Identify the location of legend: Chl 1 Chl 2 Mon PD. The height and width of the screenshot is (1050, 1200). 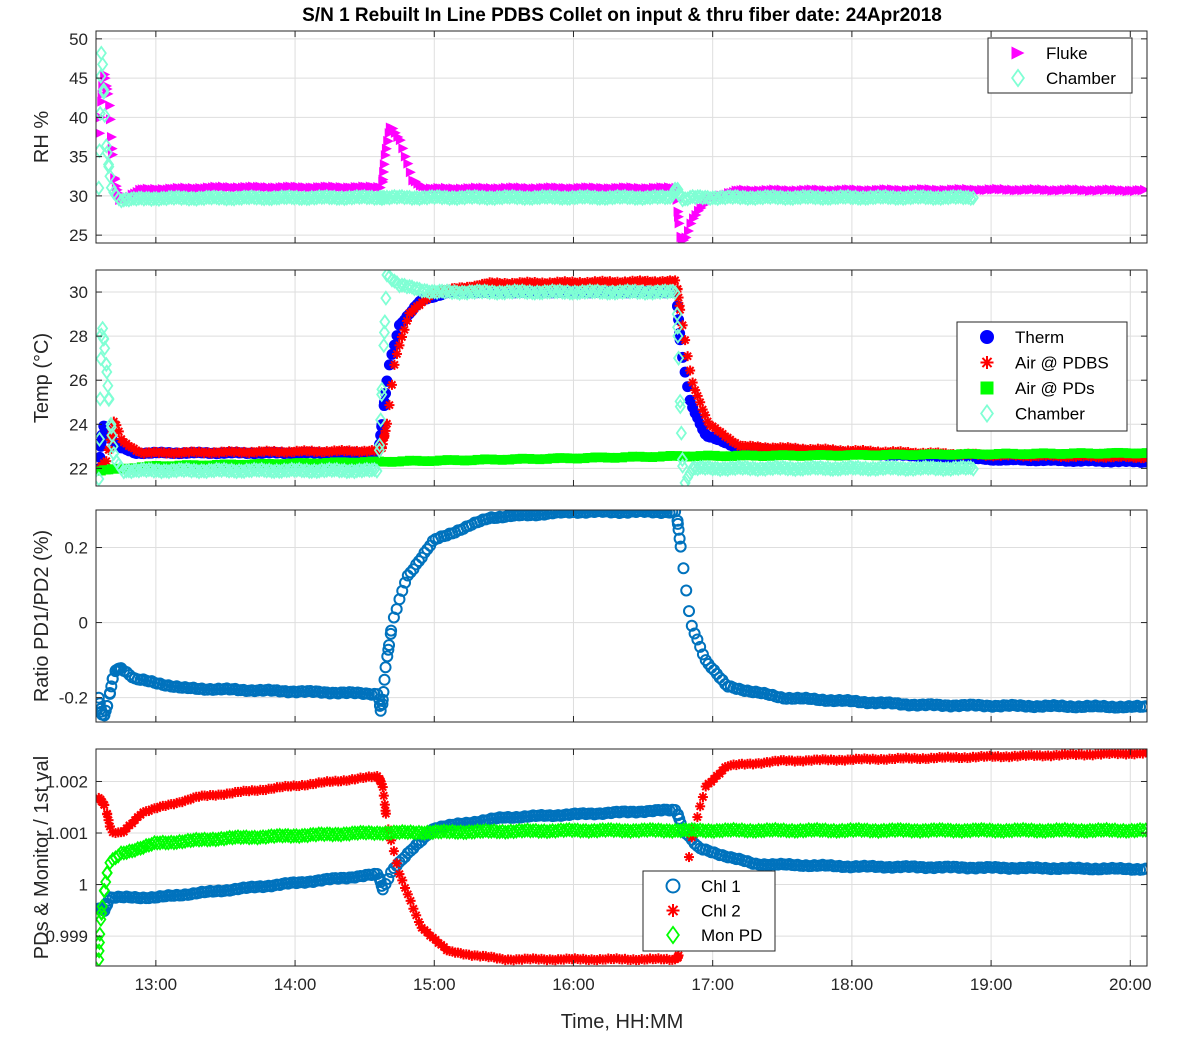
(709, 911).